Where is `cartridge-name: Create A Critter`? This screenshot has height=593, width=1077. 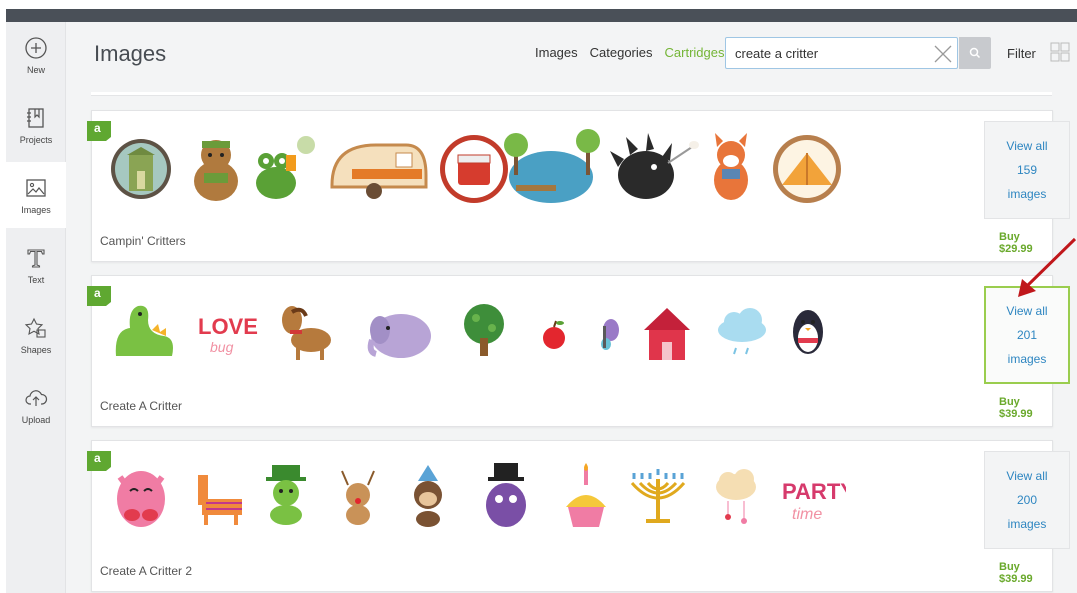 cartridge-name: Create A Critter is located at coordinates (141, 406).